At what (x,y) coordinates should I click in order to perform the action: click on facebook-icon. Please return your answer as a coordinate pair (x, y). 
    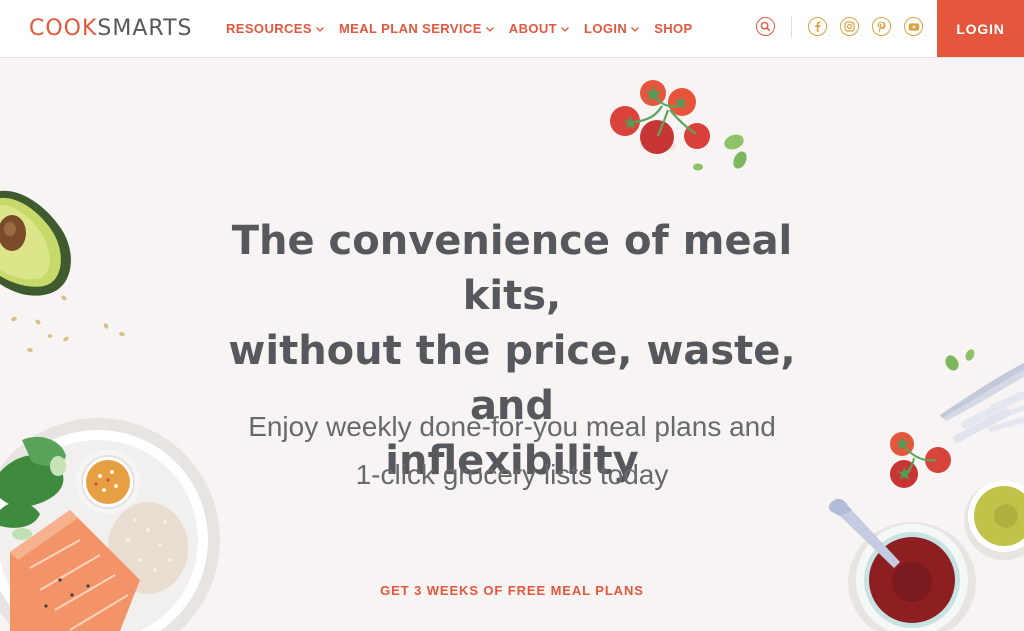
    Looking at the image, I should click on (818, 26).